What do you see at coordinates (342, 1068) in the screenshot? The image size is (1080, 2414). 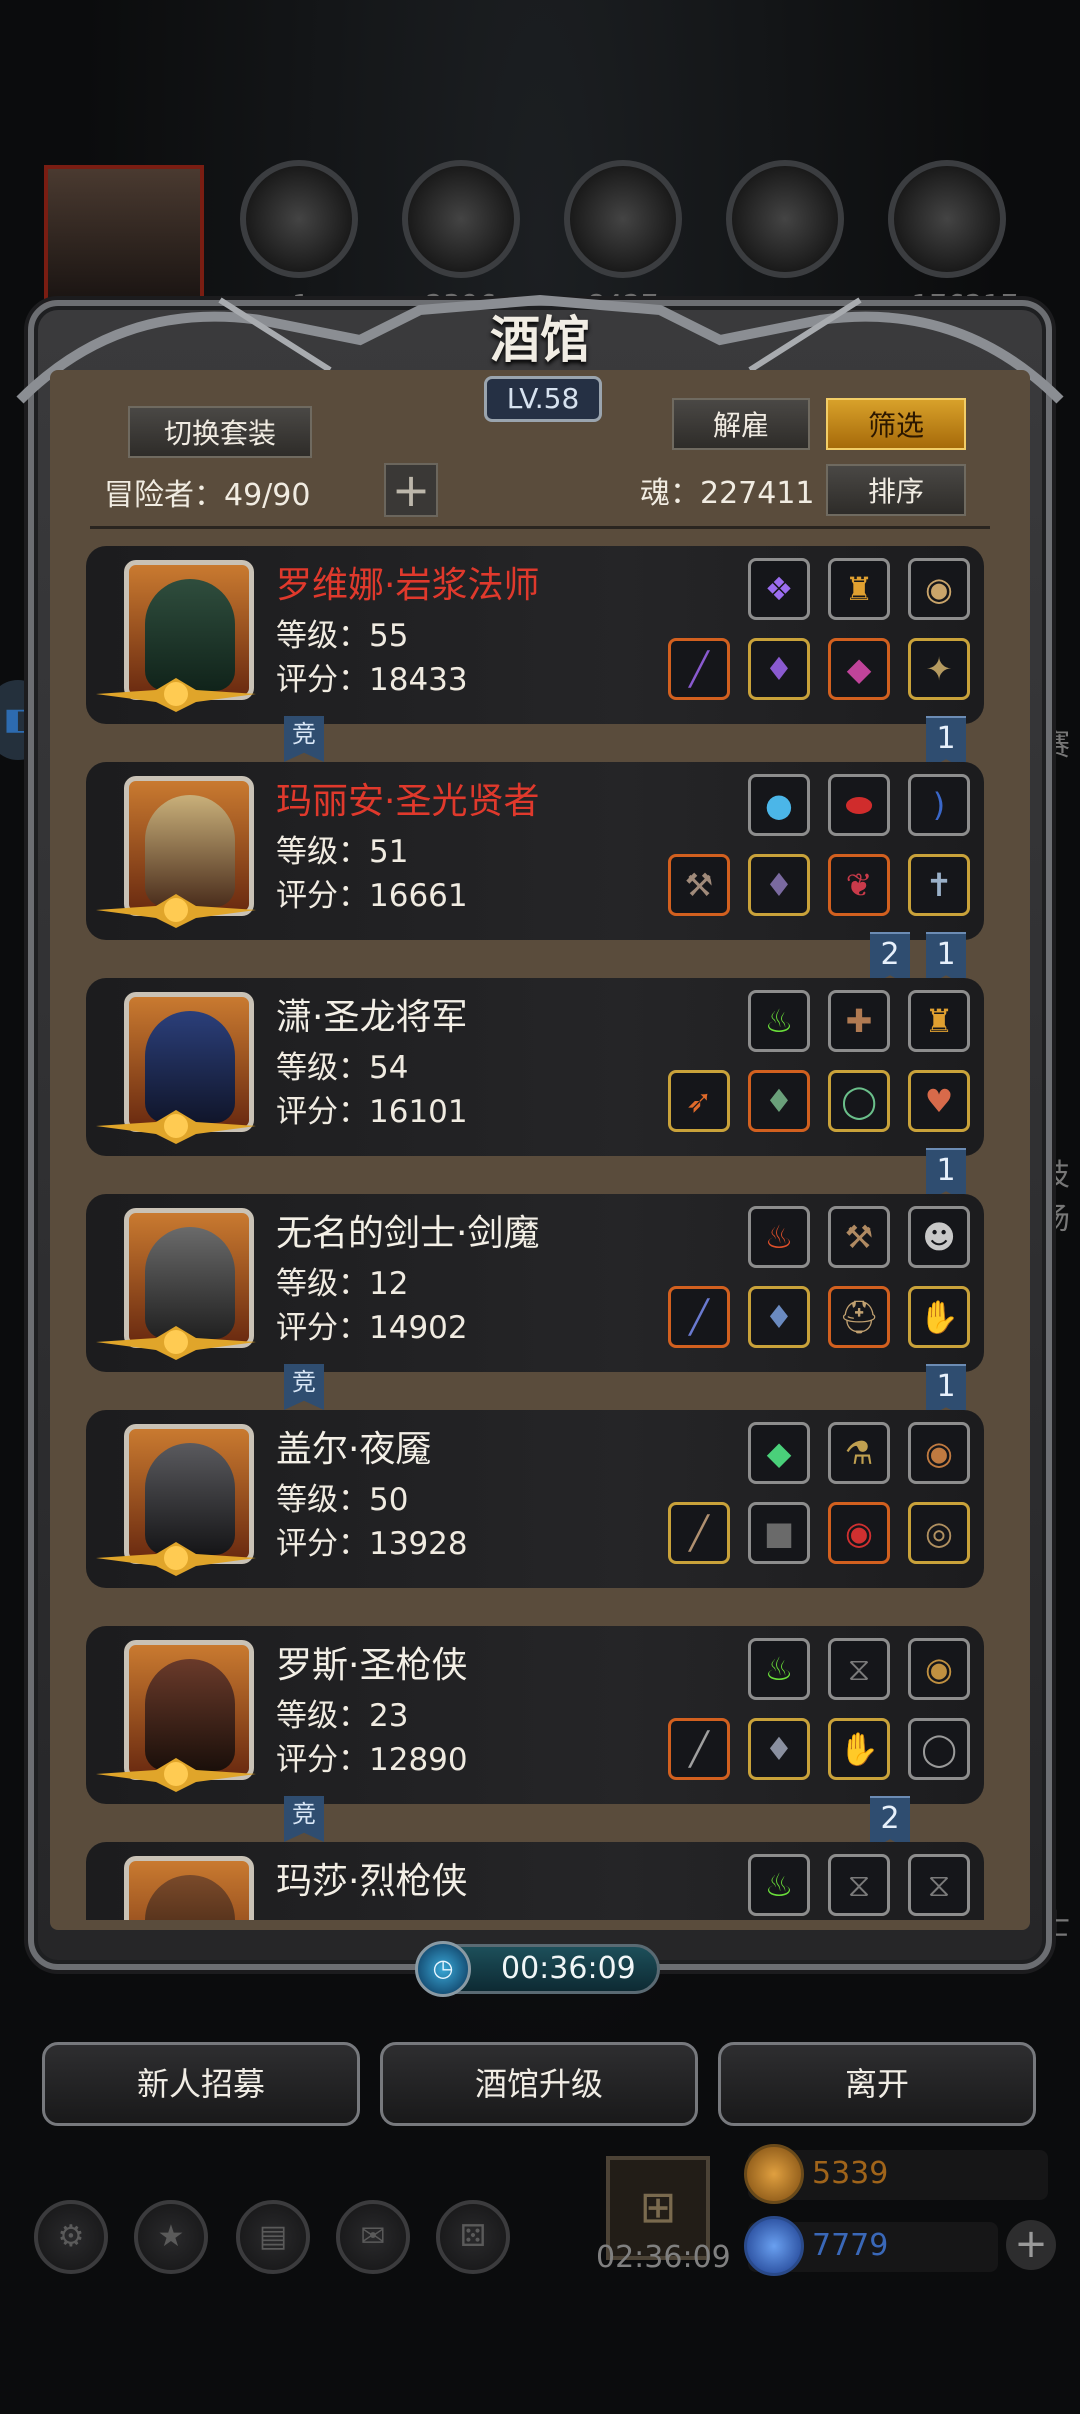 I see `hero-level: 等级：54` at bounding box center [342, 1068].